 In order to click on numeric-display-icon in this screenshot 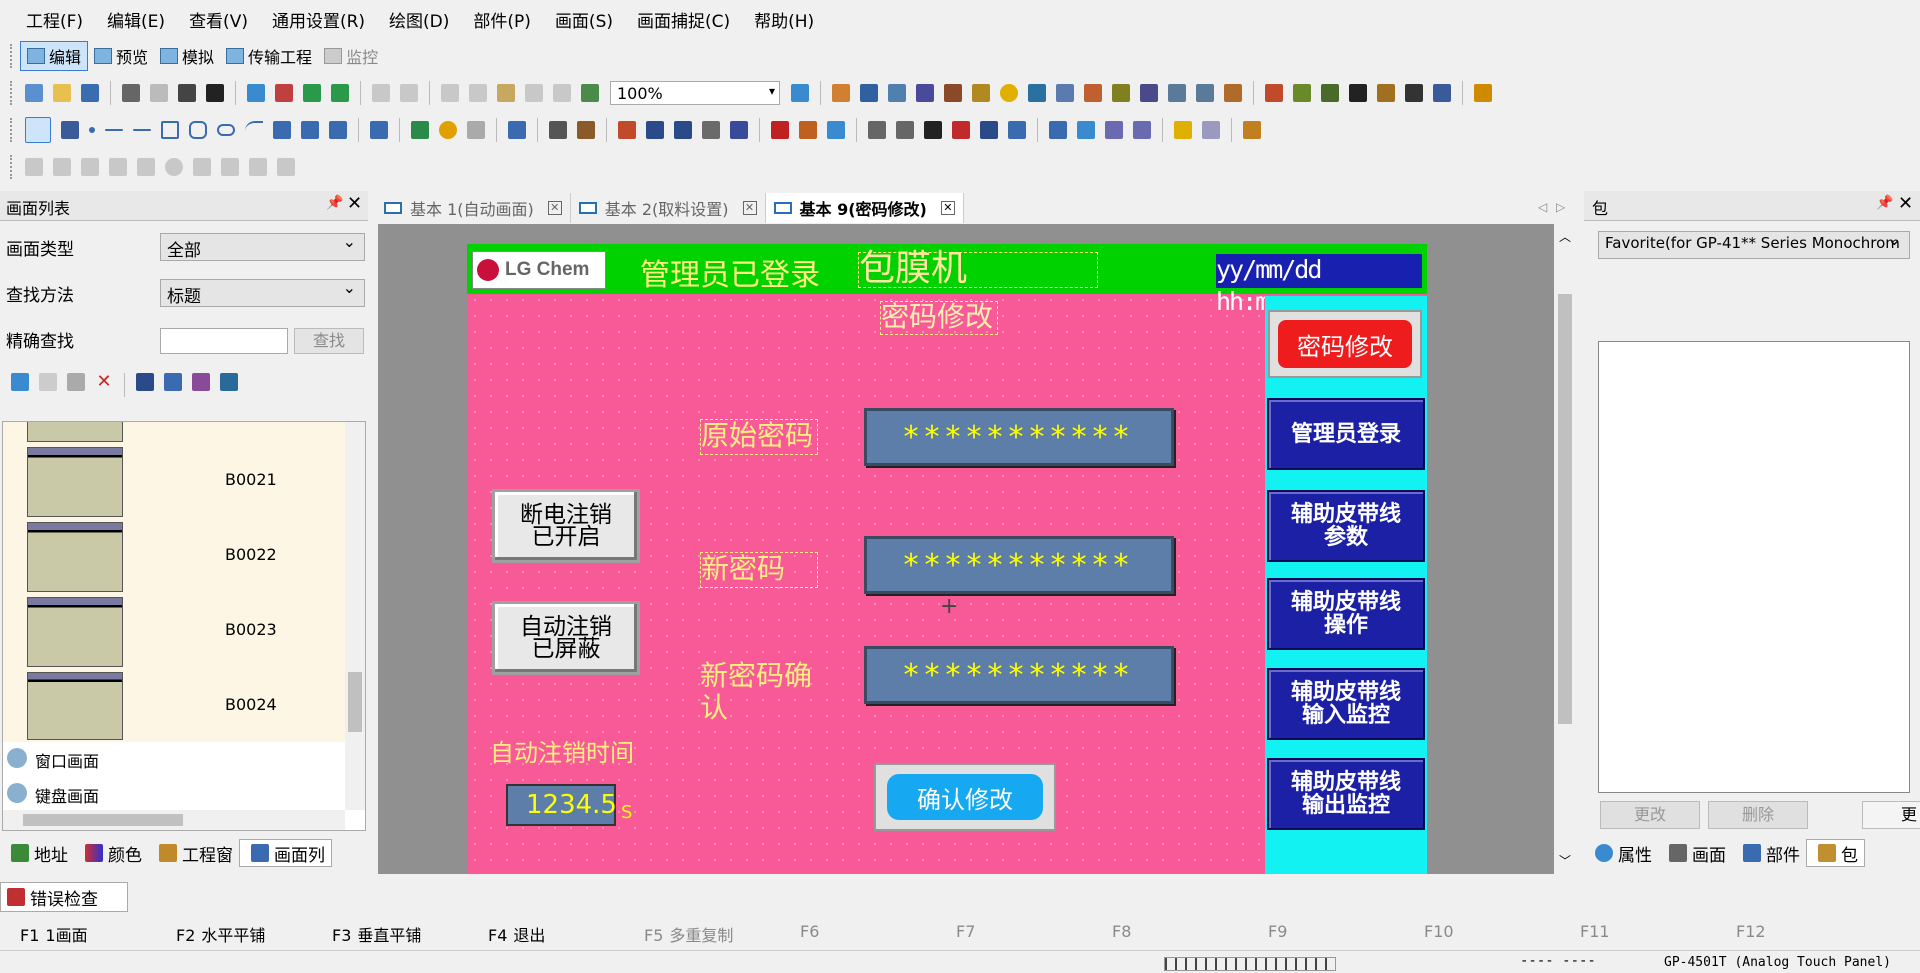, I will do `click(517, 130)`.